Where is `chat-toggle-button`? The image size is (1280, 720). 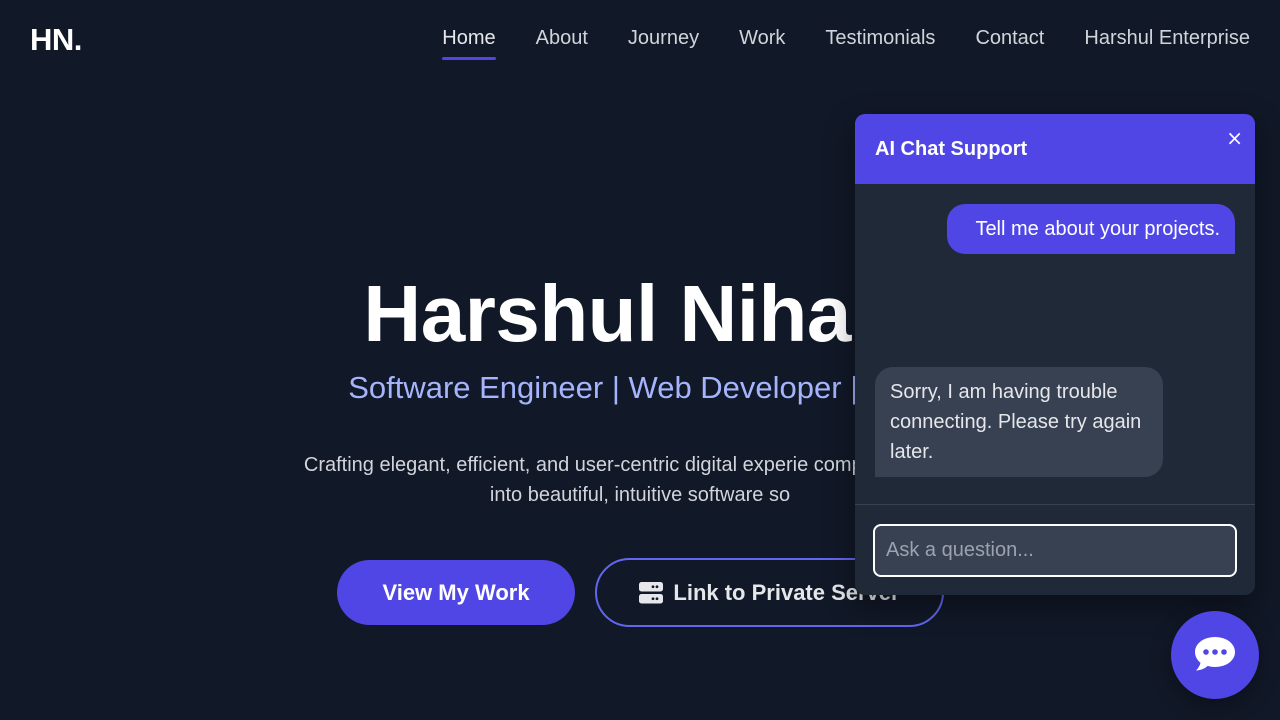
chat-toggle-button is located at coordinates (1215, 655).